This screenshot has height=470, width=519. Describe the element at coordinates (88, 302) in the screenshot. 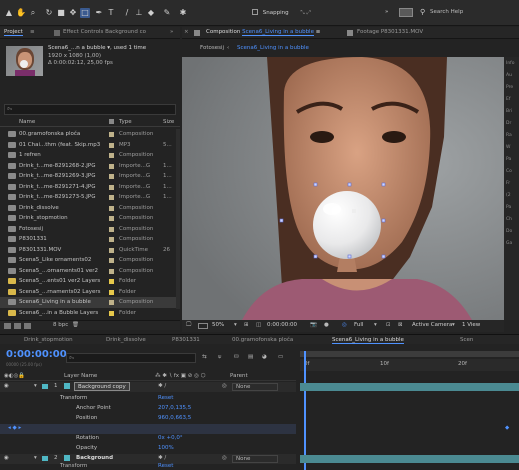

I see `project-item: Scena6_Living in a bubble Composition` at that location.